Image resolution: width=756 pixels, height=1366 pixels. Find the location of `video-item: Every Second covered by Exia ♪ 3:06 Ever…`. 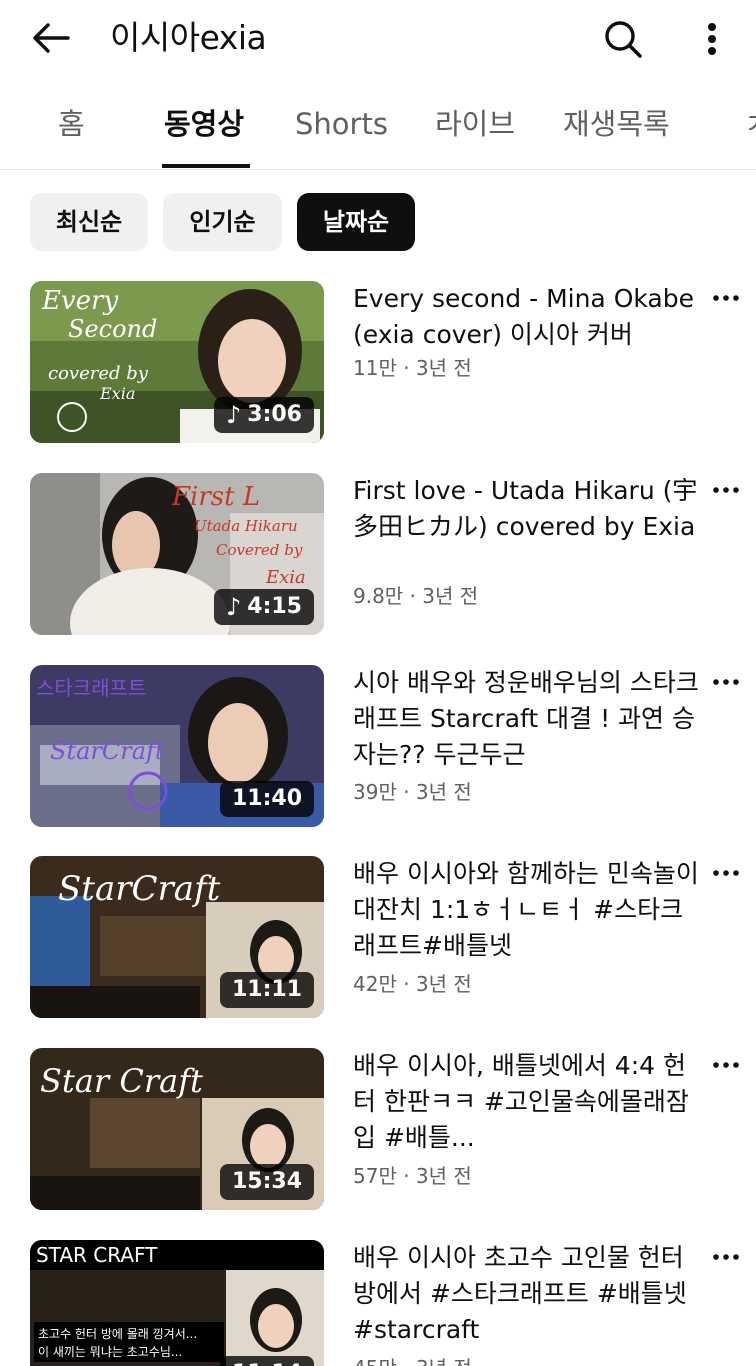

video-item: Every Second covered by Exia ♪ 3:06 Ever… is located at coordinates (378, 366).